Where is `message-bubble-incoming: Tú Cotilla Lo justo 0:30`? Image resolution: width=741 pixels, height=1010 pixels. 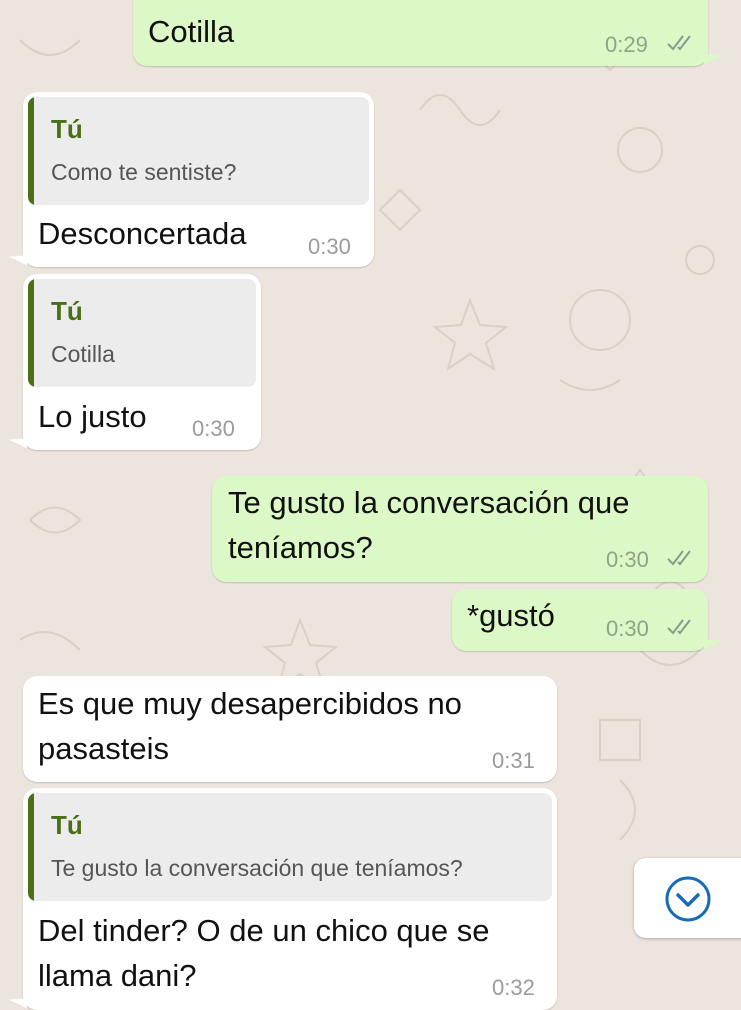
message-bubble-incoming: Tú Cotilla Lo justo 0:30 is located at coordinates (135, 362).